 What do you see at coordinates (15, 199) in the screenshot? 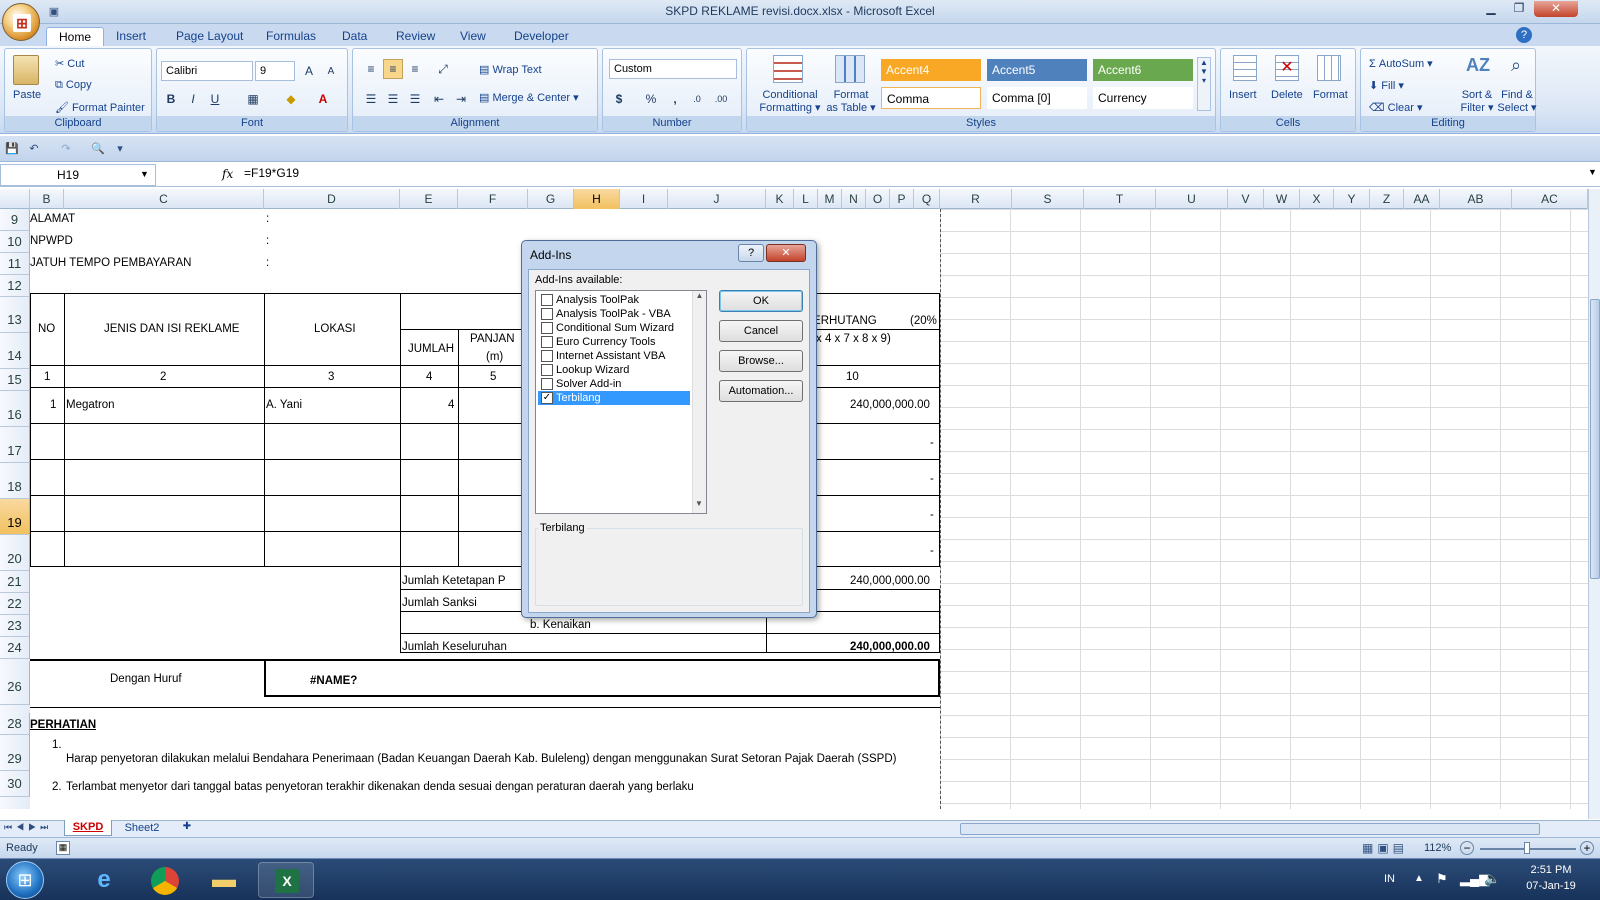
I see `select-all-corner` at bounding box center [15, 199].